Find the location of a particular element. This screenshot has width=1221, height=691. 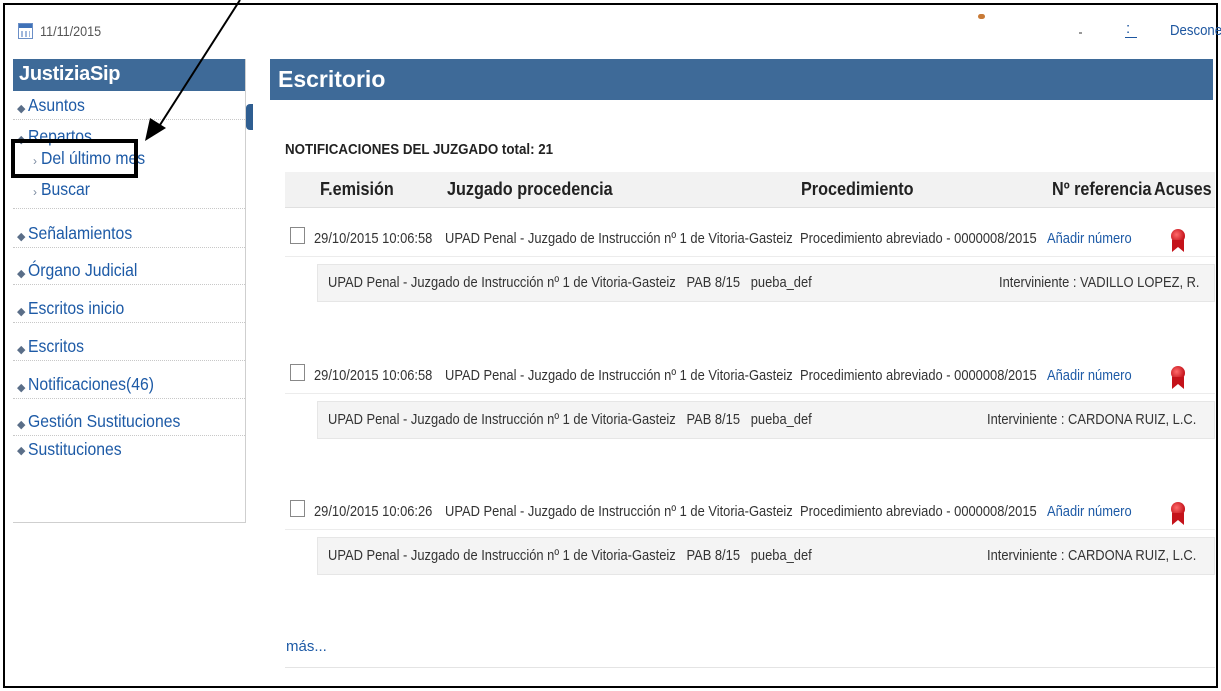

sidebar-item-gestion-sustituciones: ◆ Gestión Sustituciones is located at coordinates (129, 417).